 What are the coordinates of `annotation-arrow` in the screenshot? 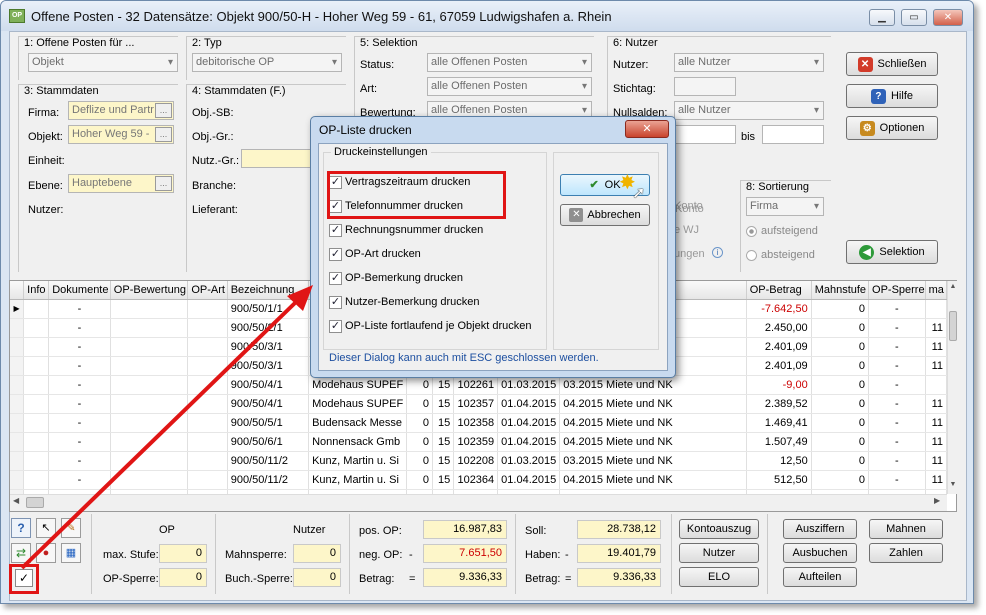 It's located at (166, 427).